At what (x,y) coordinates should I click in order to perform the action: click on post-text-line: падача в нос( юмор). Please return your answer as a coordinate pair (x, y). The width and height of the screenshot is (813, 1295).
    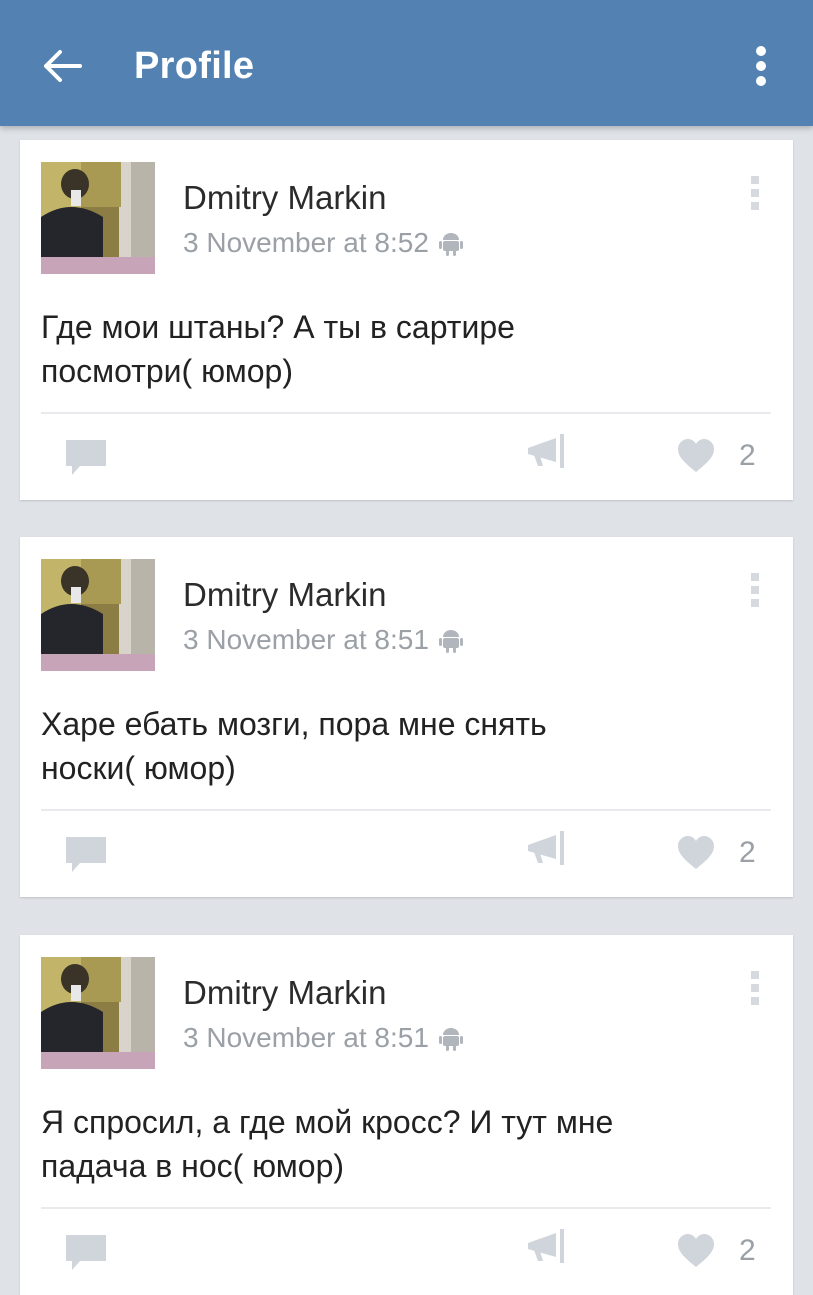
    Looking at the image, I should click on (193, 1166).